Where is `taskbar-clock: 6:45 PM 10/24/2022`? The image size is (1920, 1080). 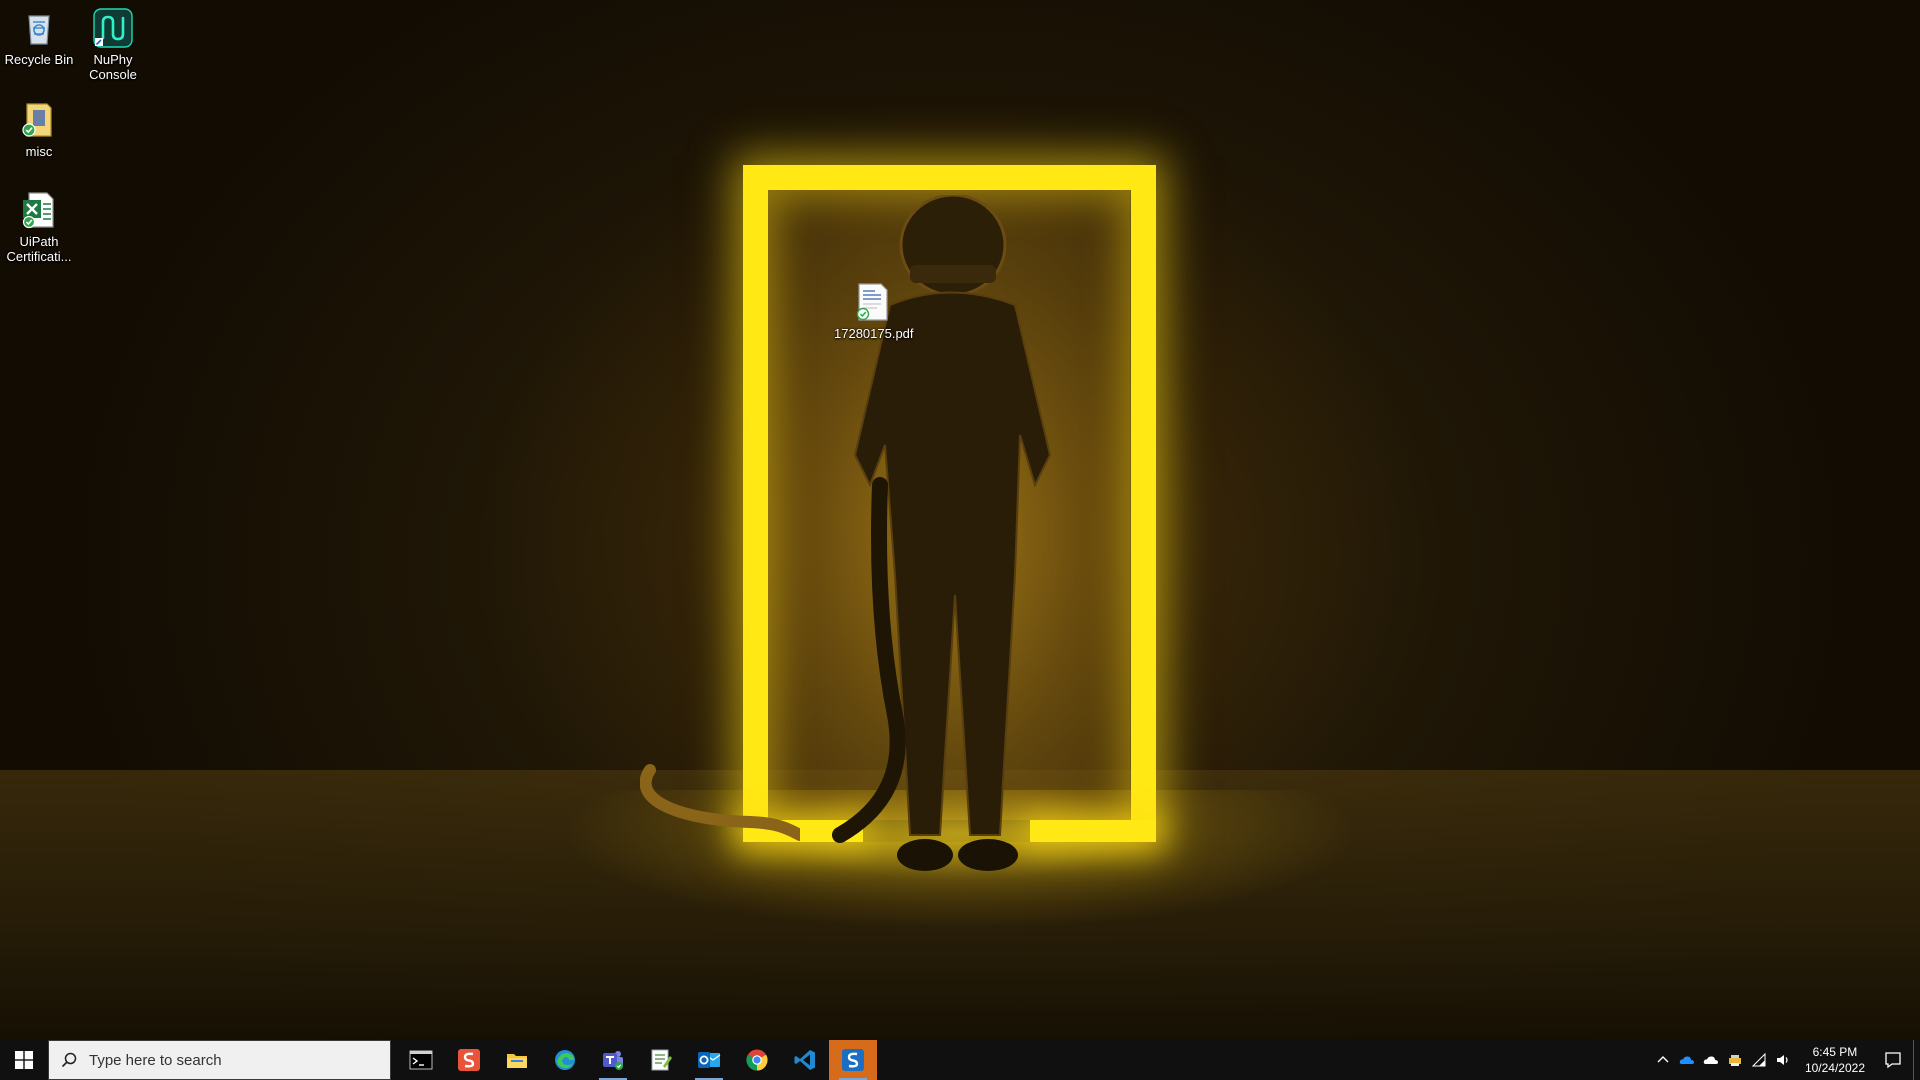 taskbar-clock: 6:45 PM 10/24/2022 is located at coordinates (1834, 1060).